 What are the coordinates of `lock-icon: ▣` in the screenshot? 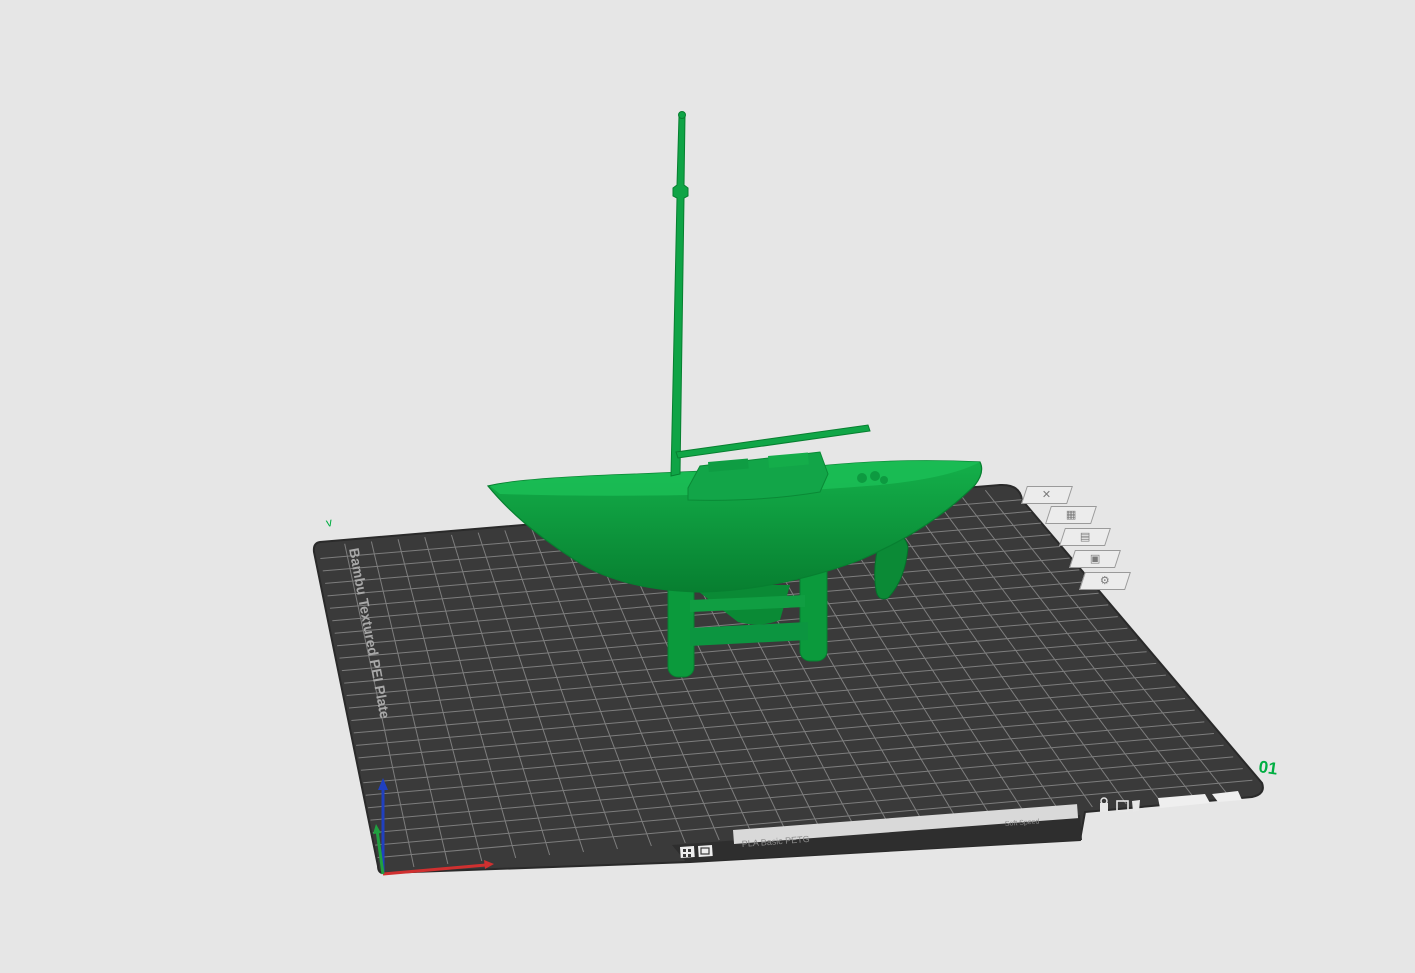 It's located at (1095, 558).